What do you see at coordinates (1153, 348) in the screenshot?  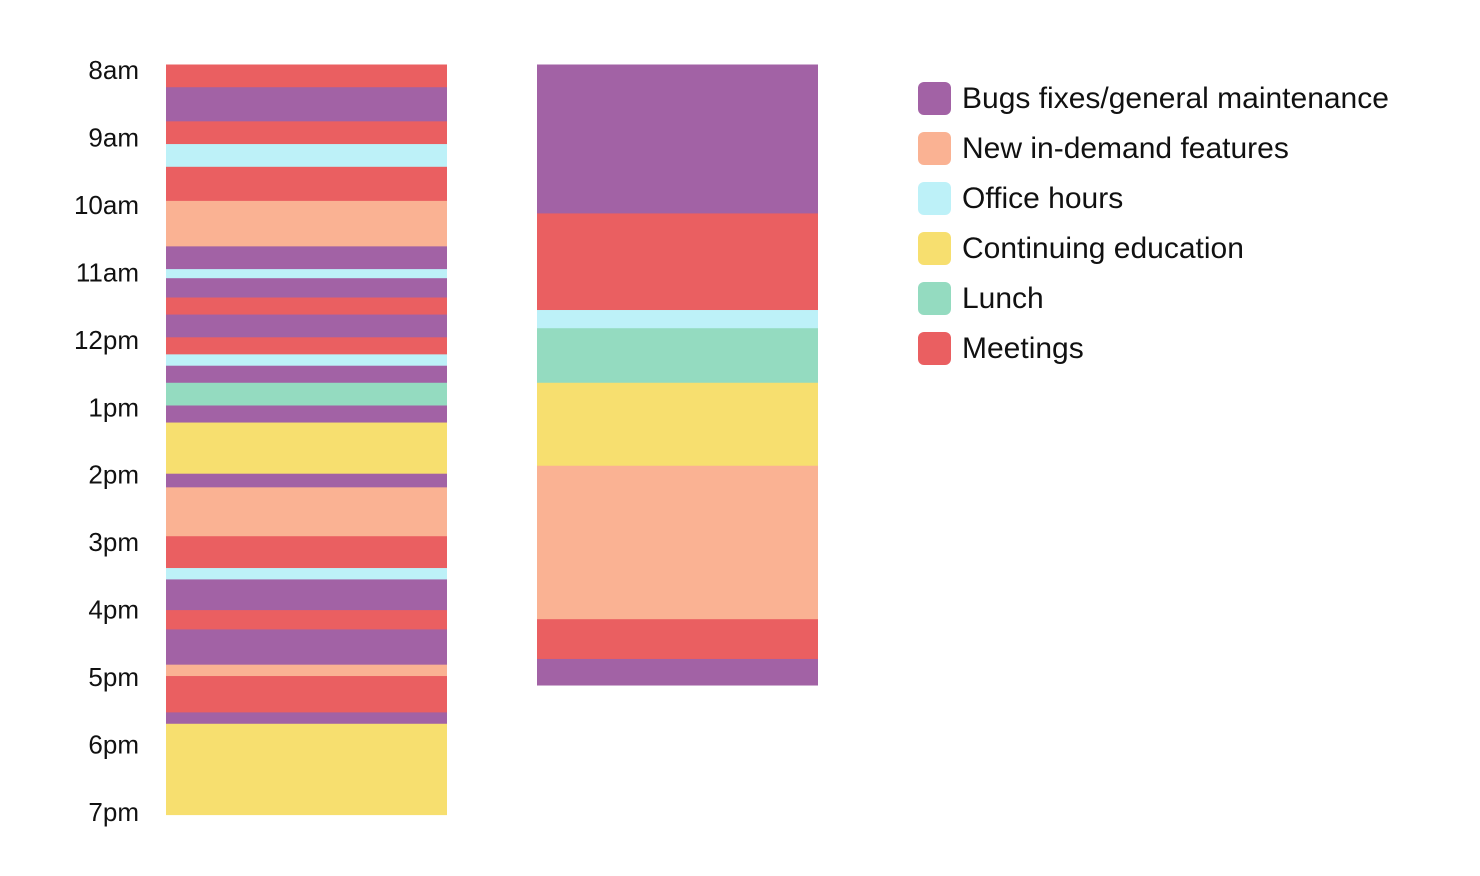 I see `legend-item-meetings: Meetings` at bounding box center [1153, 348].